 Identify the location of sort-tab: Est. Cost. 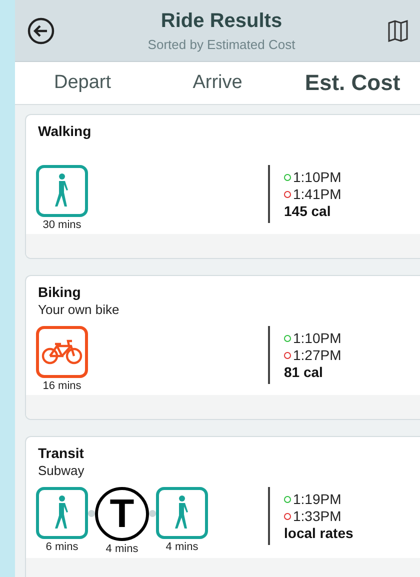
(352, 83).